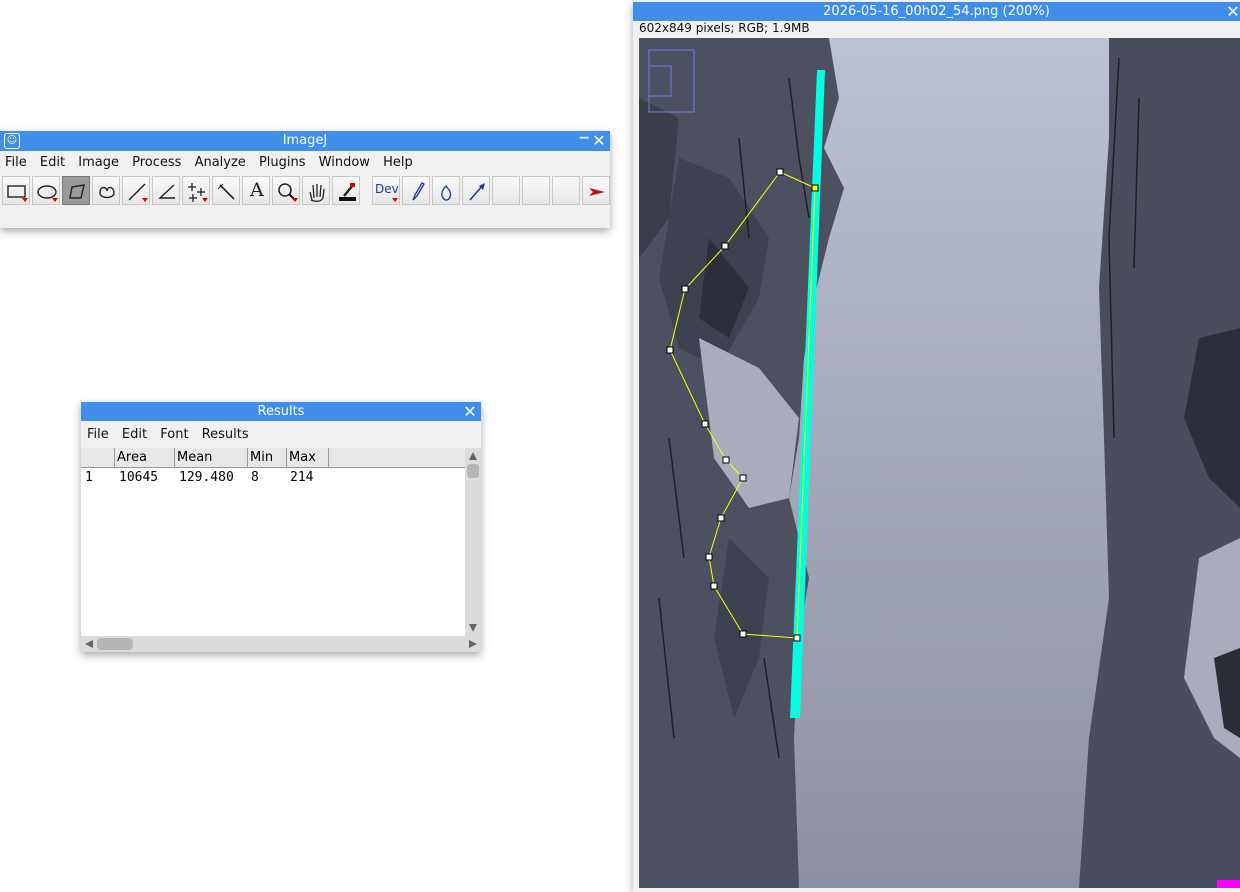  Describe the element at coordinates (273, 542) in the screenshot. I see `results-table: Area Mean Min Max 1 10645 129.480 8 214` at that location.